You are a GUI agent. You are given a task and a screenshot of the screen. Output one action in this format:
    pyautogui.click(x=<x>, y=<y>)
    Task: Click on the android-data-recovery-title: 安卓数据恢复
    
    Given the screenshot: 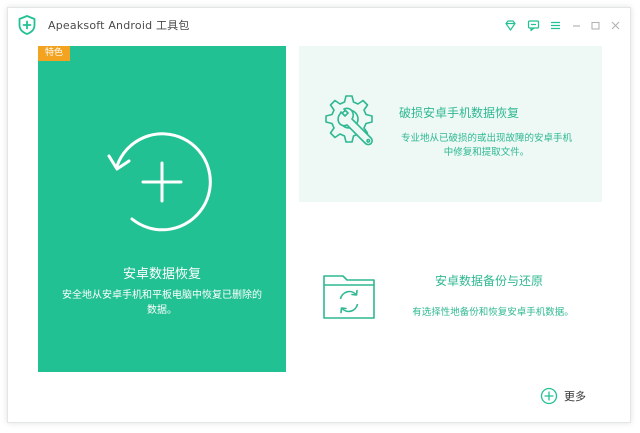 What is the action you would take?
    pyautogui.click(x=161, y=274)
    